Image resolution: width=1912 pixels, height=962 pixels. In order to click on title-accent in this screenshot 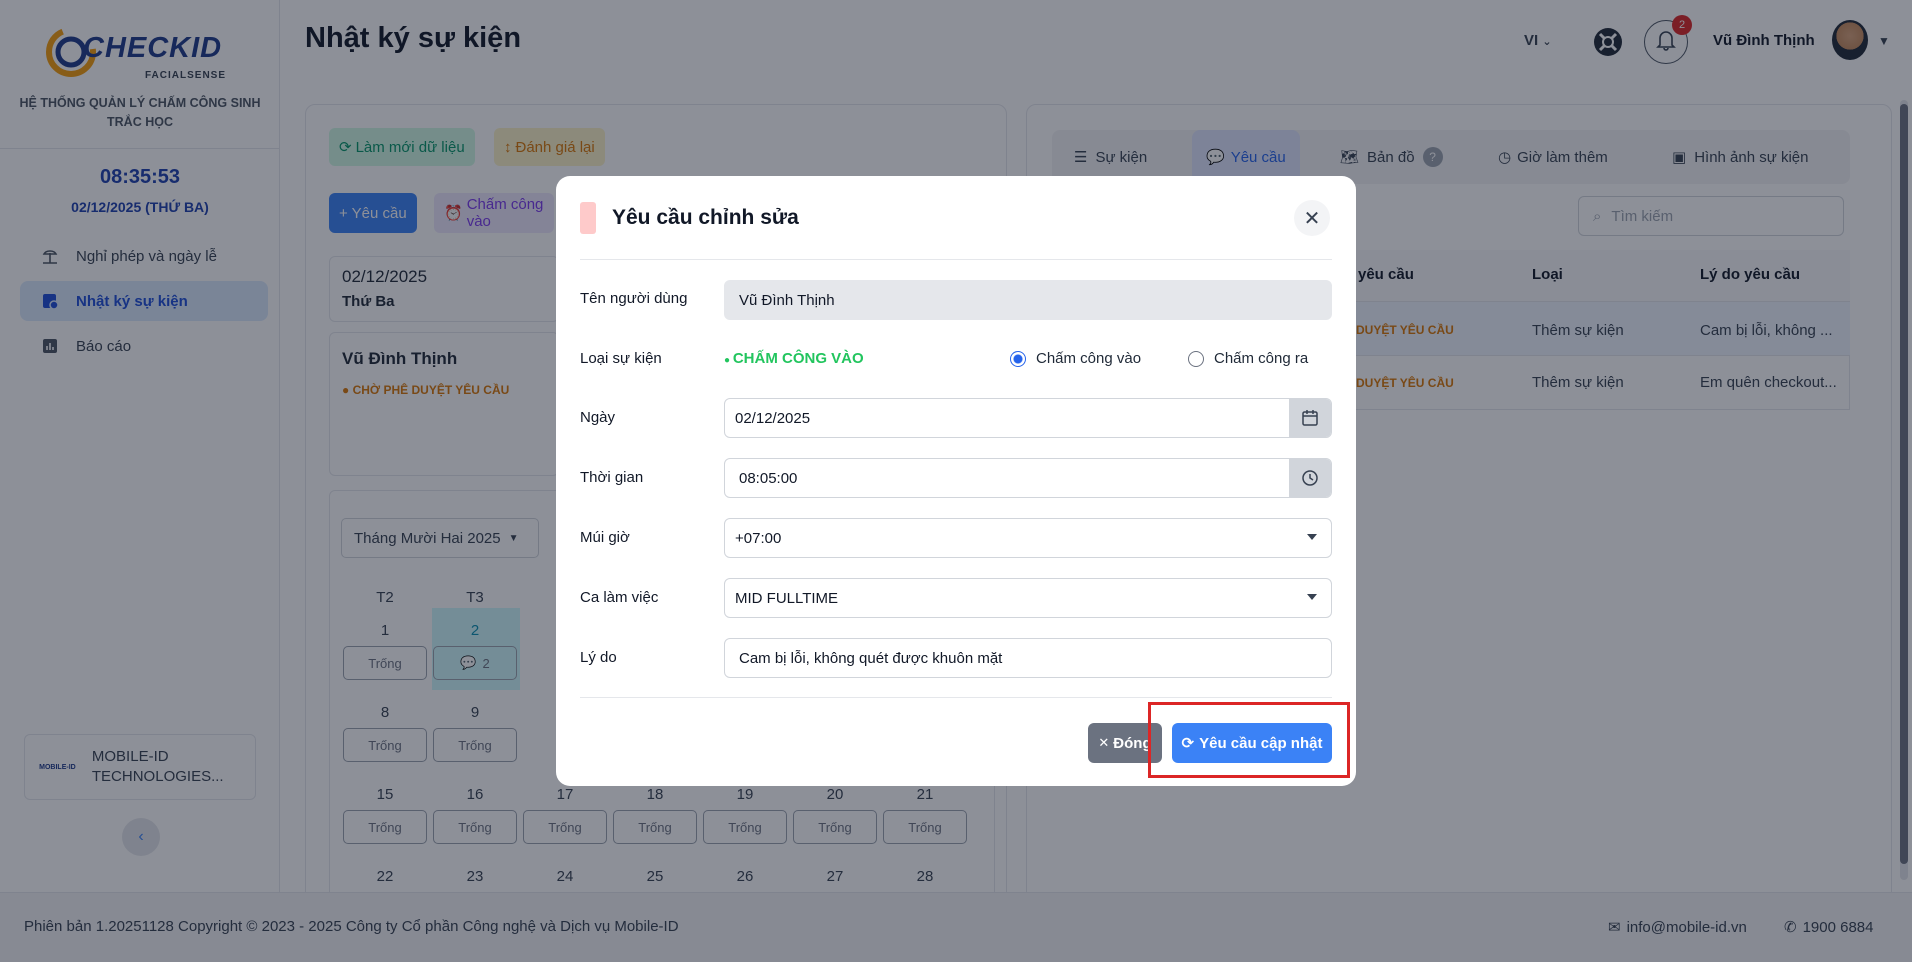, I will do `click(588, 218)`.